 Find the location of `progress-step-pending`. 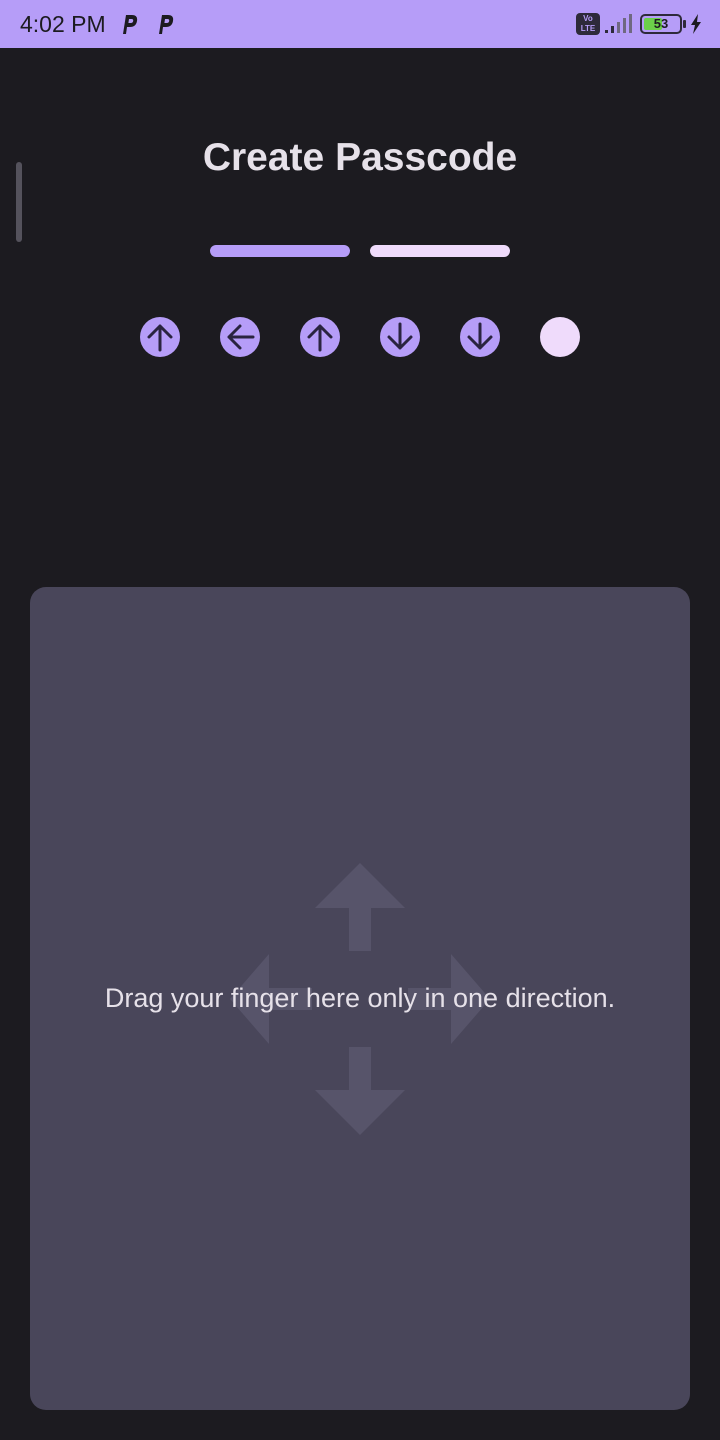

progress-step-pending is located at coordinates (440, 251).